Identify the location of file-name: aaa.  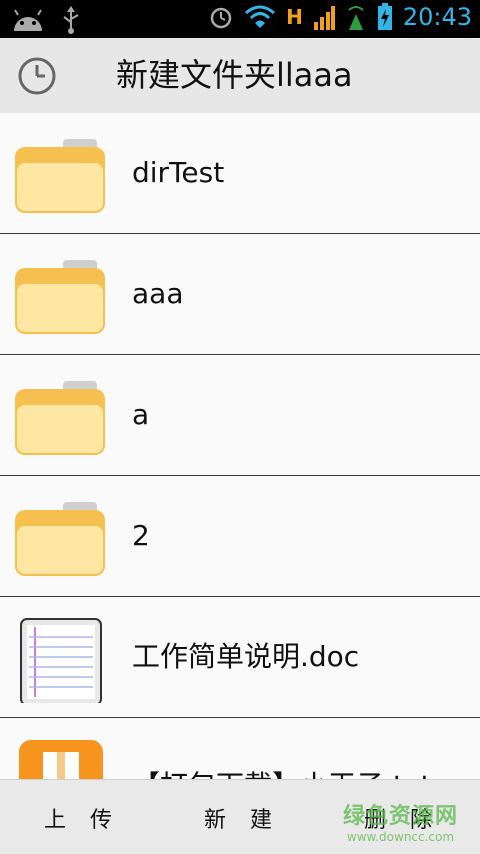
(158, 293).